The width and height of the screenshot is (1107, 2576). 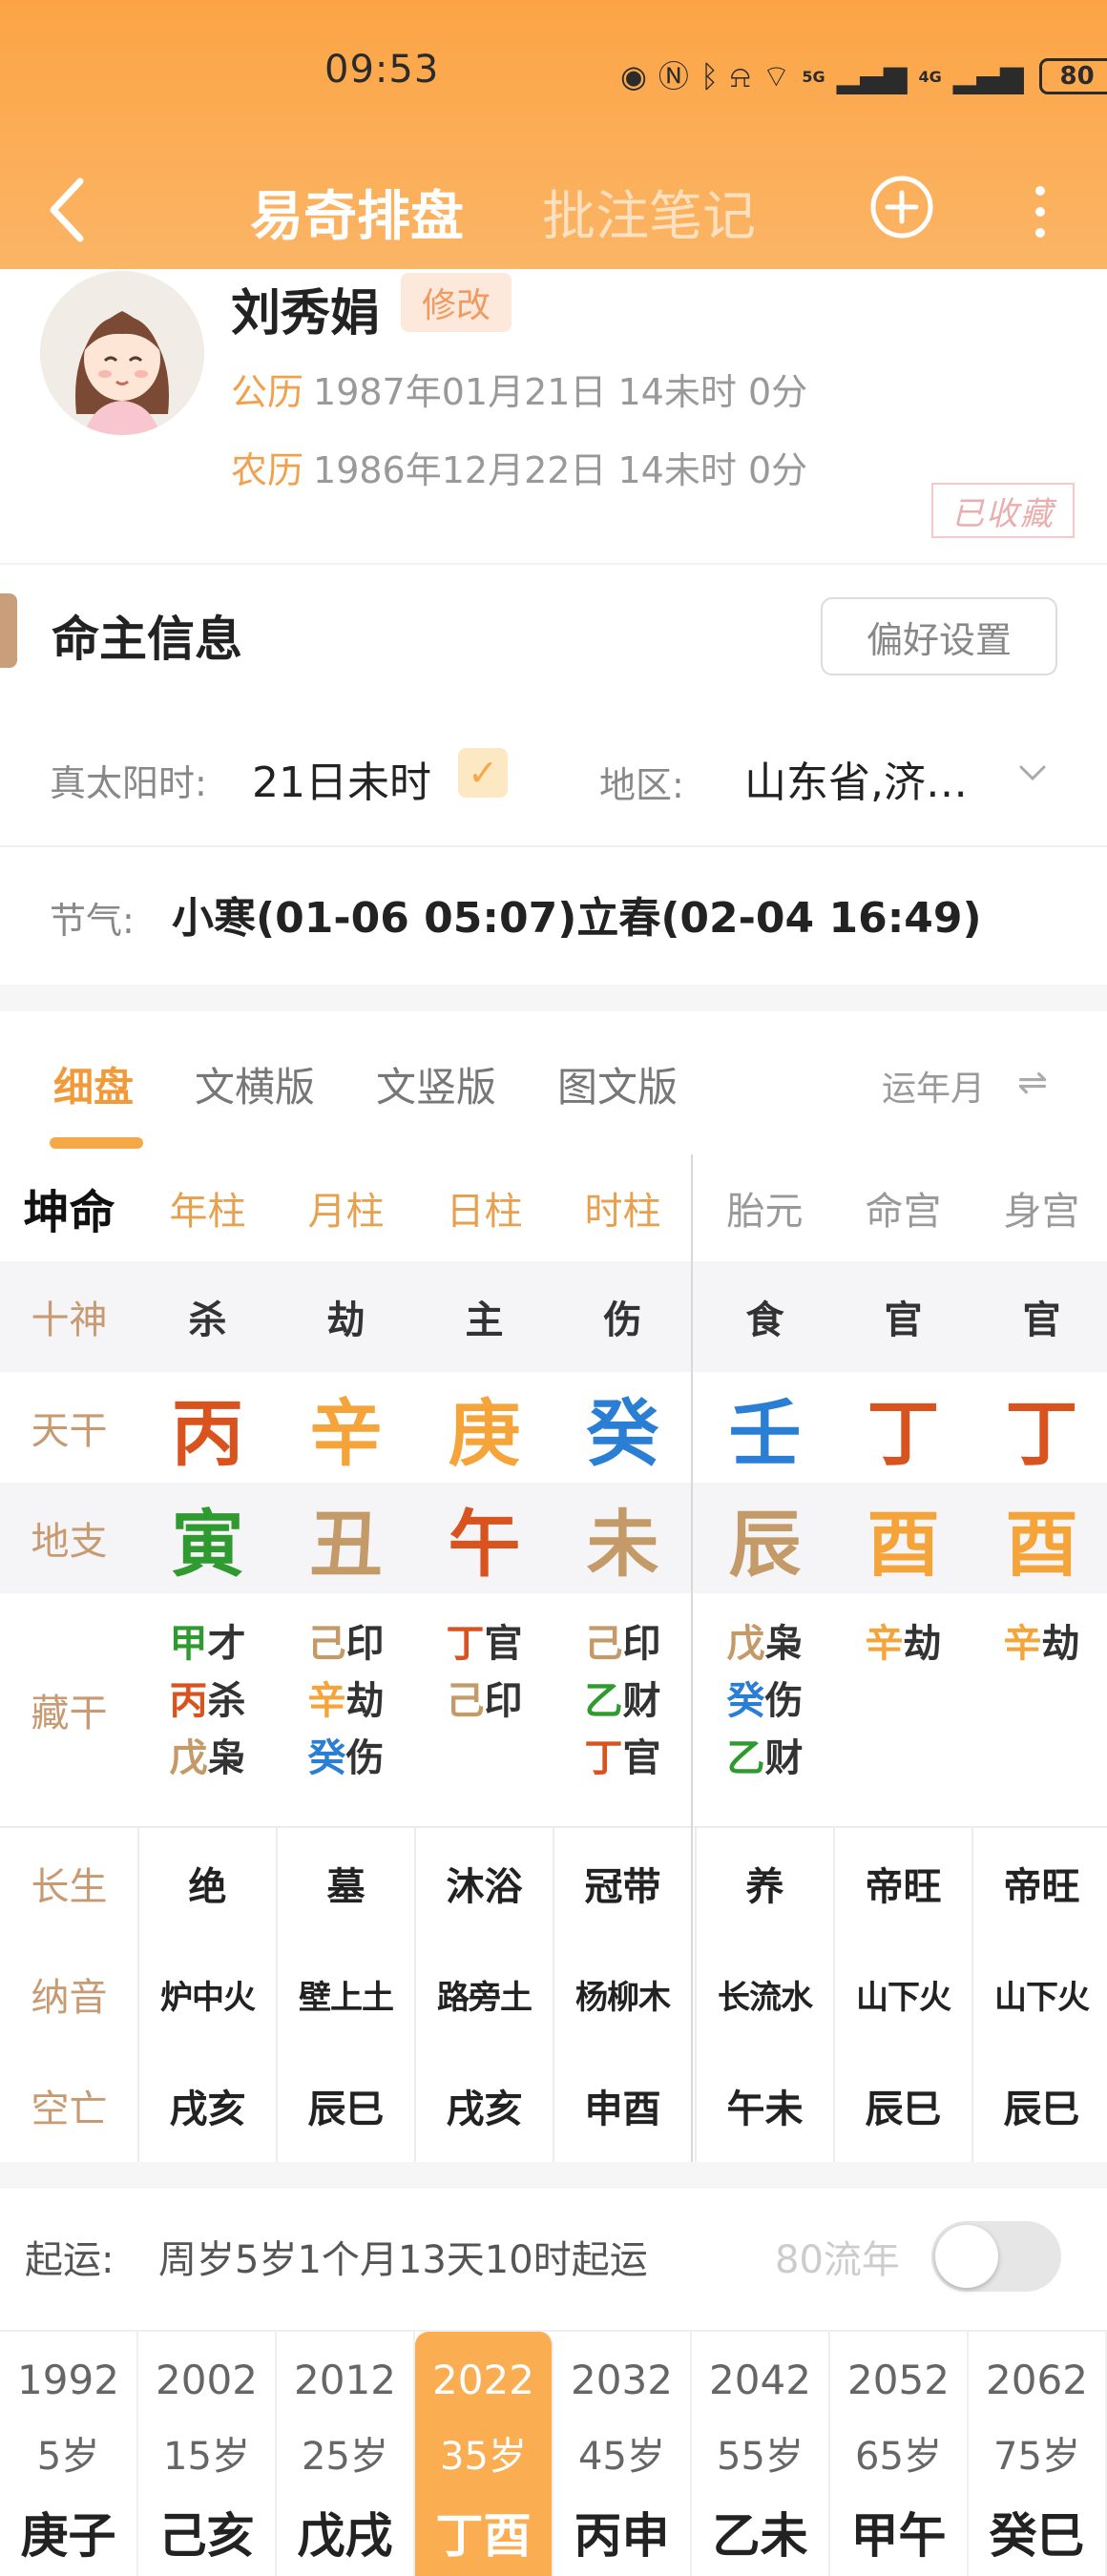 What do you see at coordinates (67, 209) in the screenshot?
I see `chevron-left-icon` at bounding box center [67, 209].